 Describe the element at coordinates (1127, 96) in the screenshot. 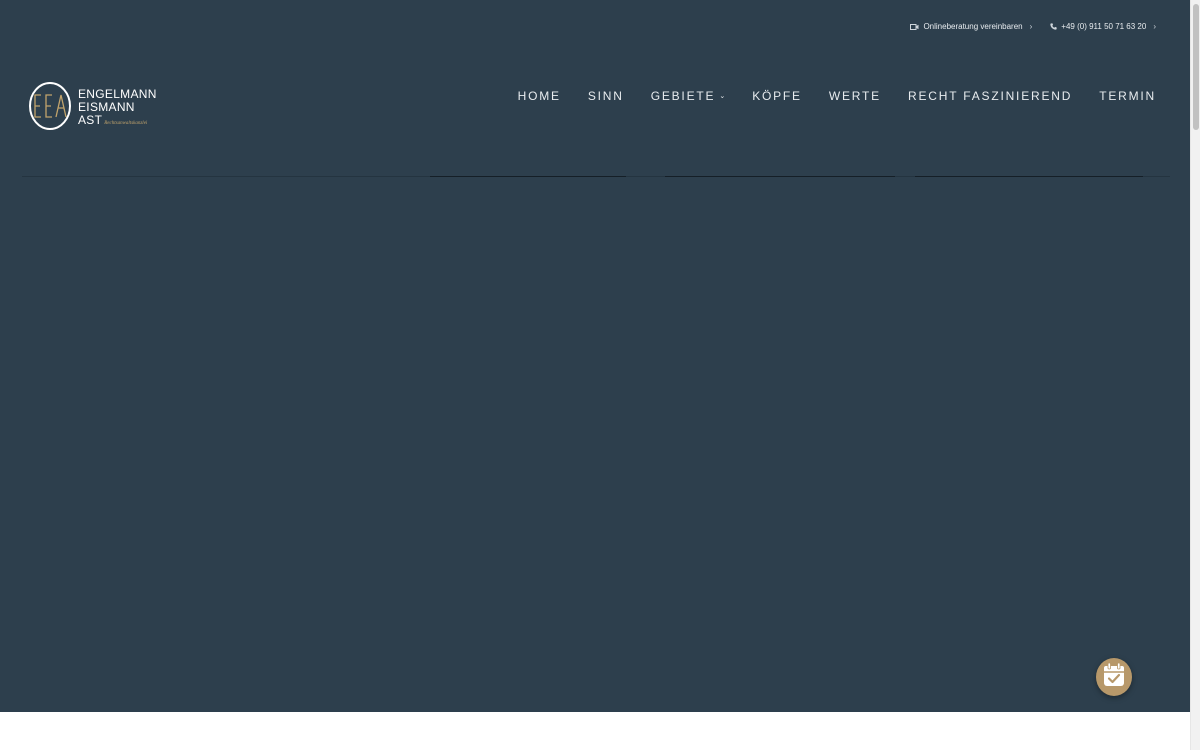

I see `nav-item-termin: TERMIN` at that location.